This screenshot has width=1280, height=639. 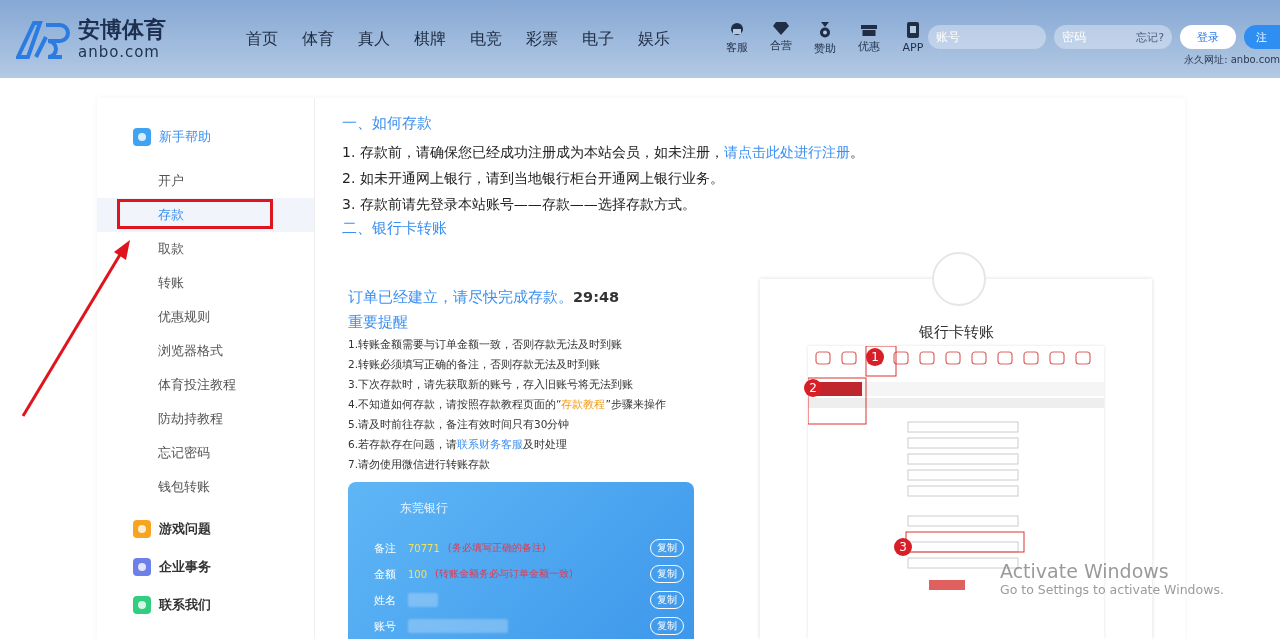 I want to click on field-label: 账号, so click(x=385, y=626).